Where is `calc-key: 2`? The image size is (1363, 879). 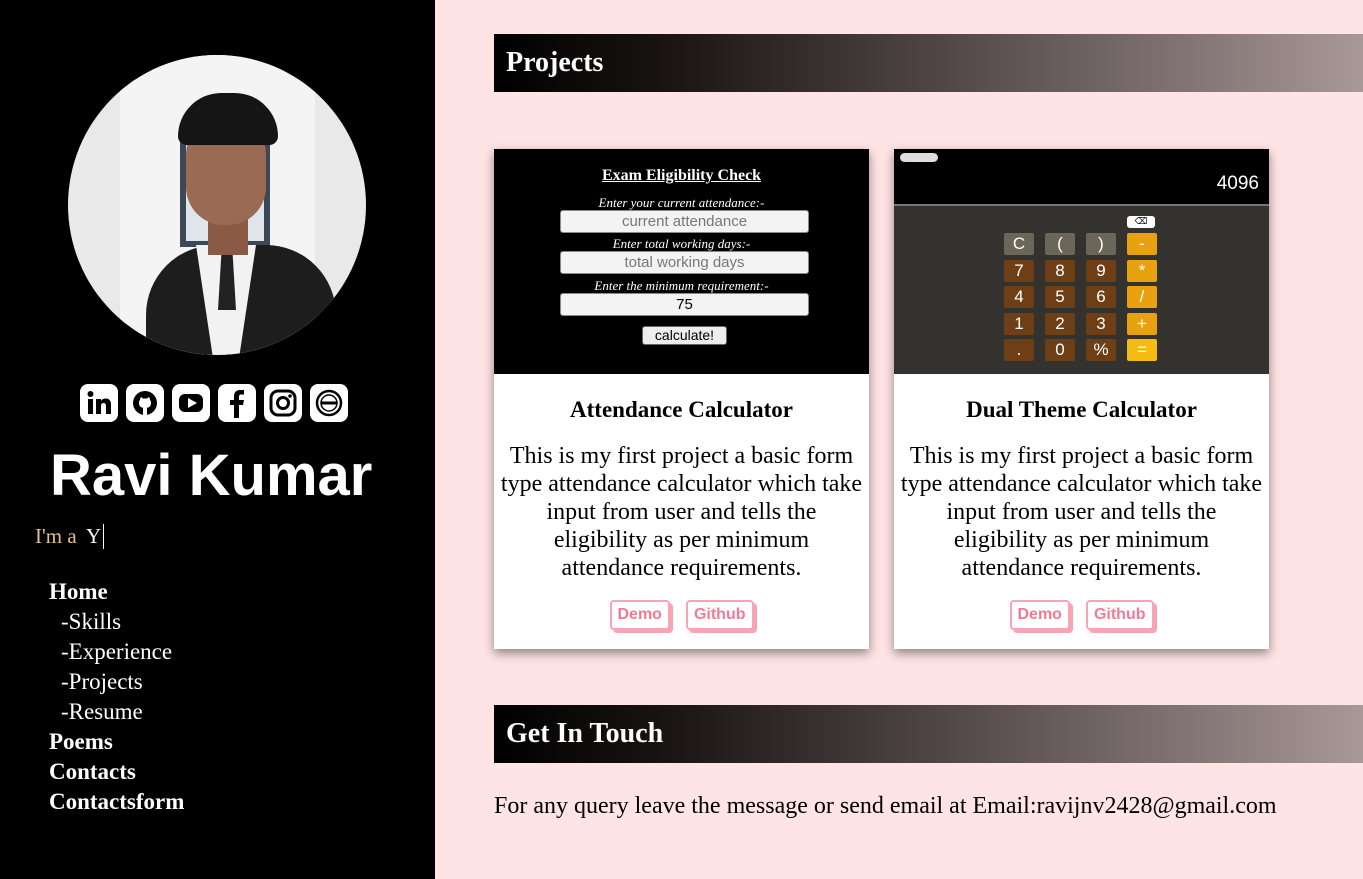
calc-key: 2 is located at coordinates (1060, 323).